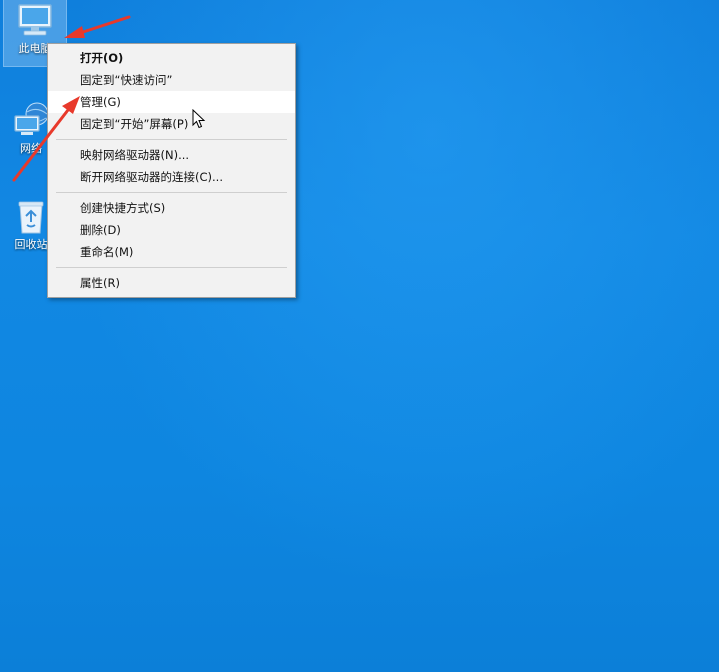 The width and height of the screenshot is (719, 672). I want to click on menu-item-pin-quick-access: 固定到“快速访问”, so click(171, 80).